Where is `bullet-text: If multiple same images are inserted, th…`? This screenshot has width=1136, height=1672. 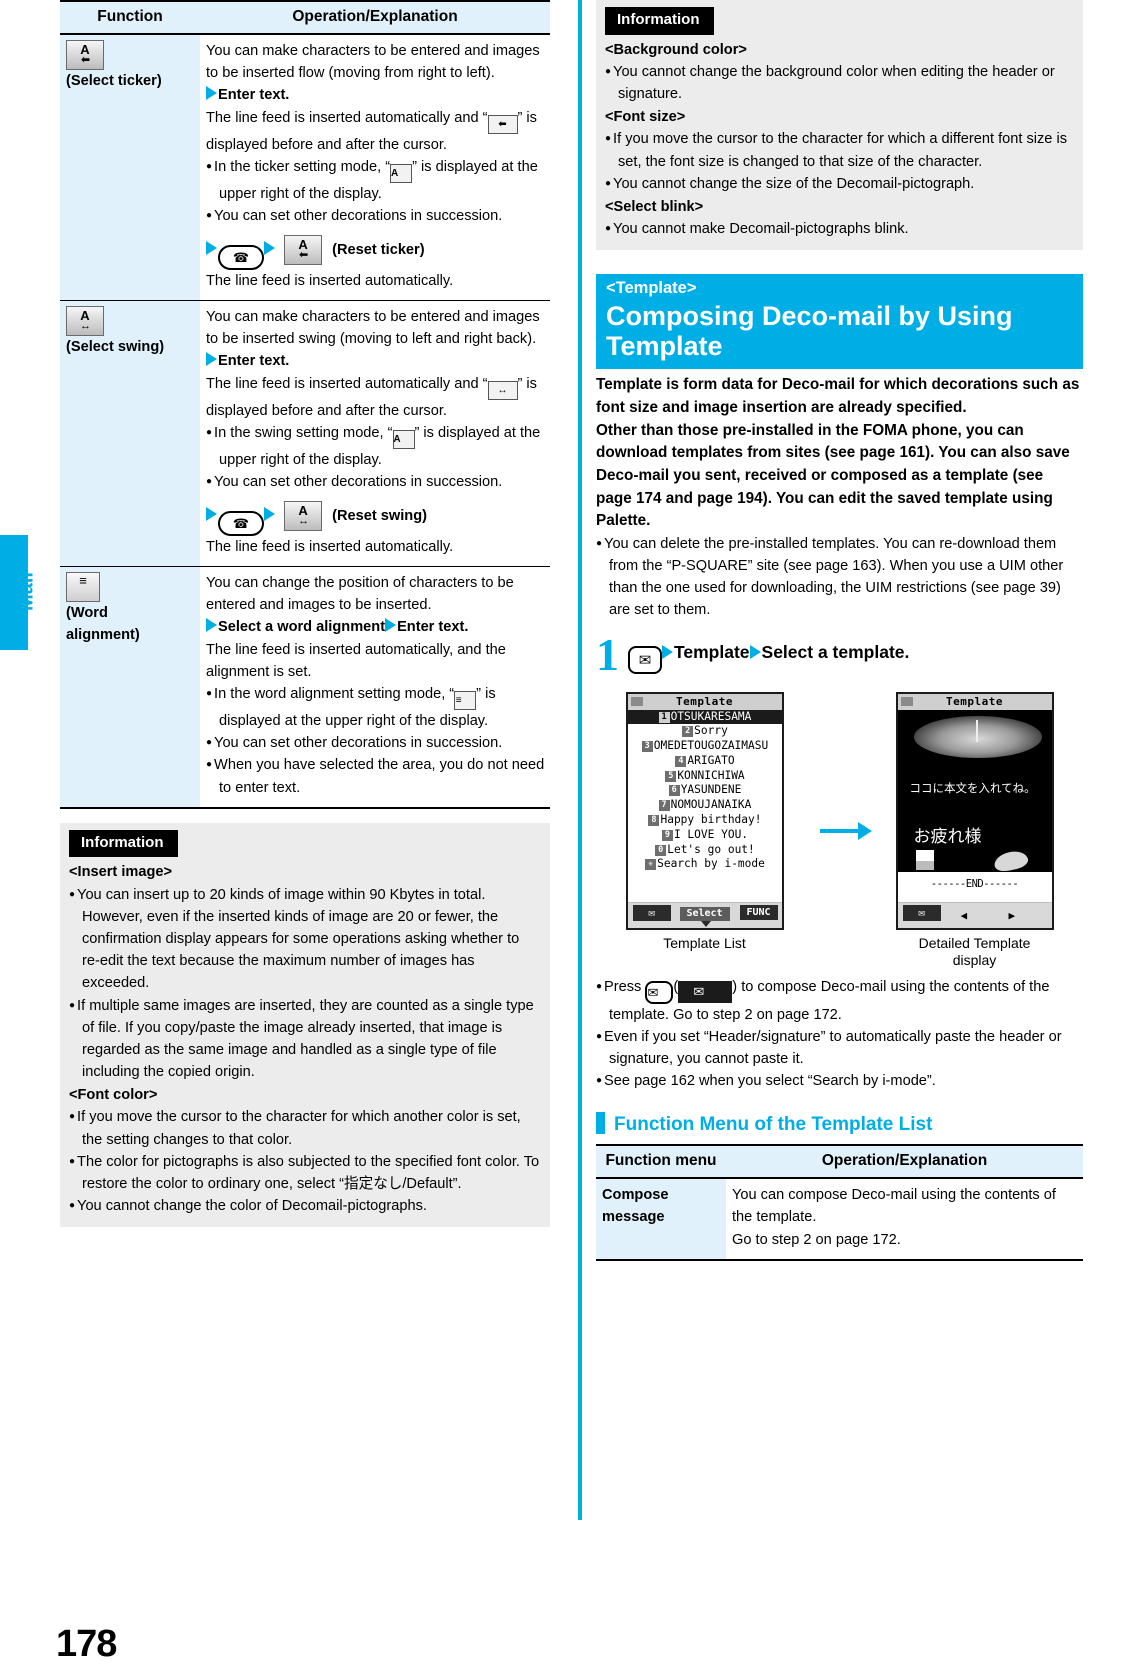 bullet-text: If multiple same images are inserted, th… is located at coordinates (305, 1039).